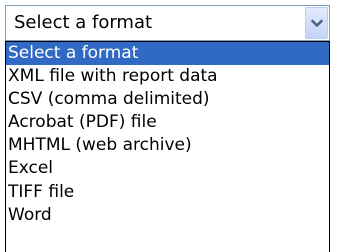 This screenshot has height=252, width=338. I want to click on option-excel: Excel, so click(167, 168).